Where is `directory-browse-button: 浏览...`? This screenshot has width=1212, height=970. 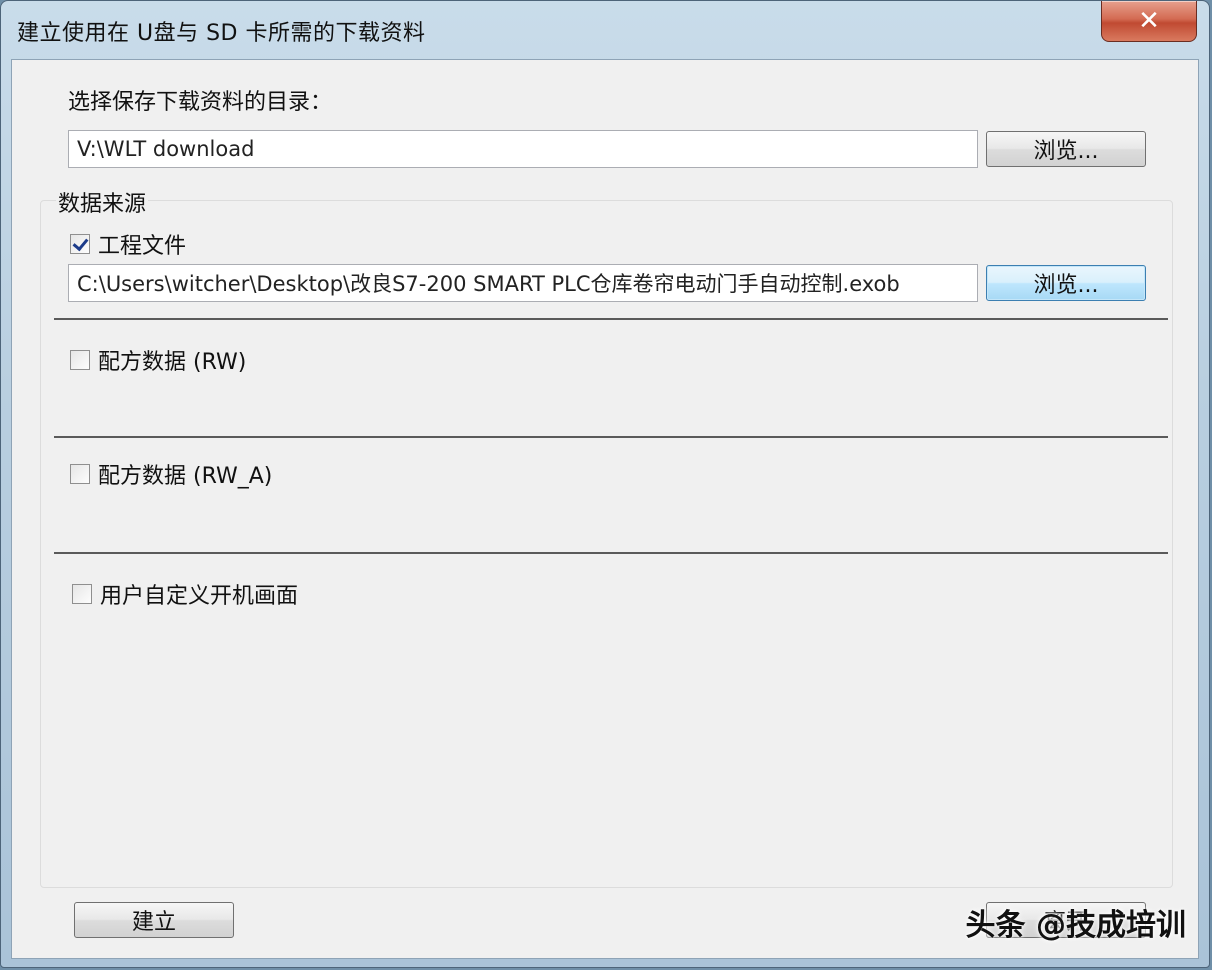
directory-browse-button: 浏览... is located at coordinates (1066, 149).